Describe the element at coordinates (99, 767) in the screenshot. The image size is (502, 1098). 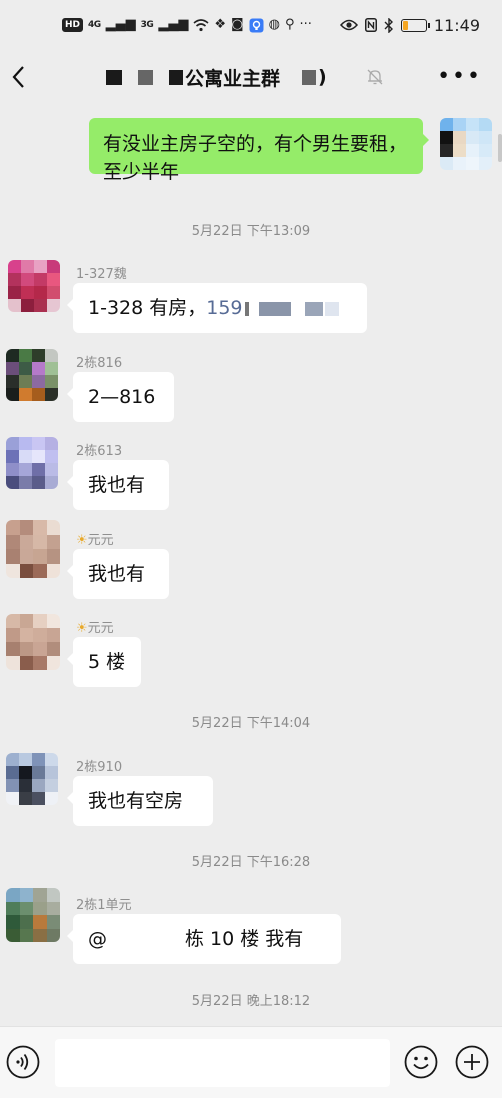
I see `sender-name: 2栋910` at that location.